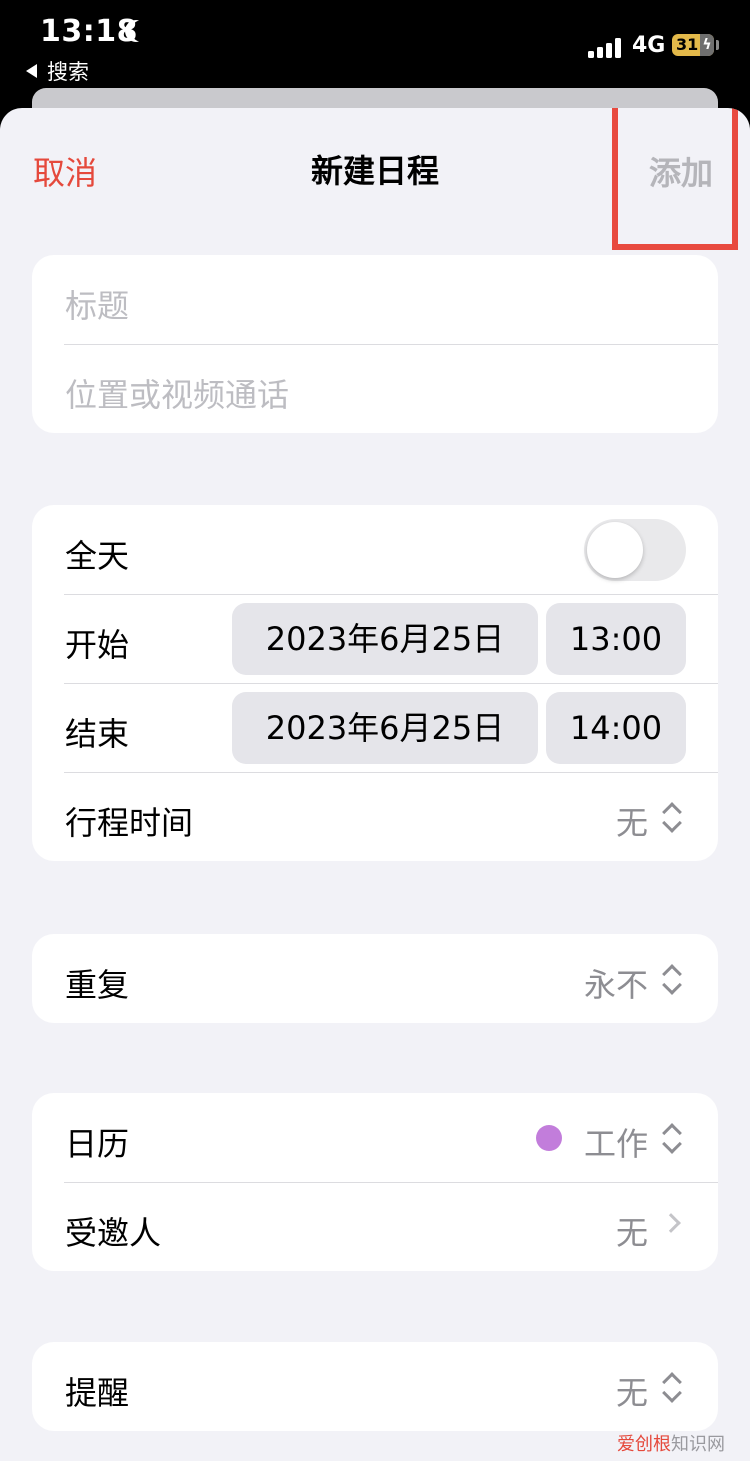 Image resolution: width=750 pixels, height=1461 pixels. I want to click on details-group: 标题 位置或视频通话, so click(375, 344).